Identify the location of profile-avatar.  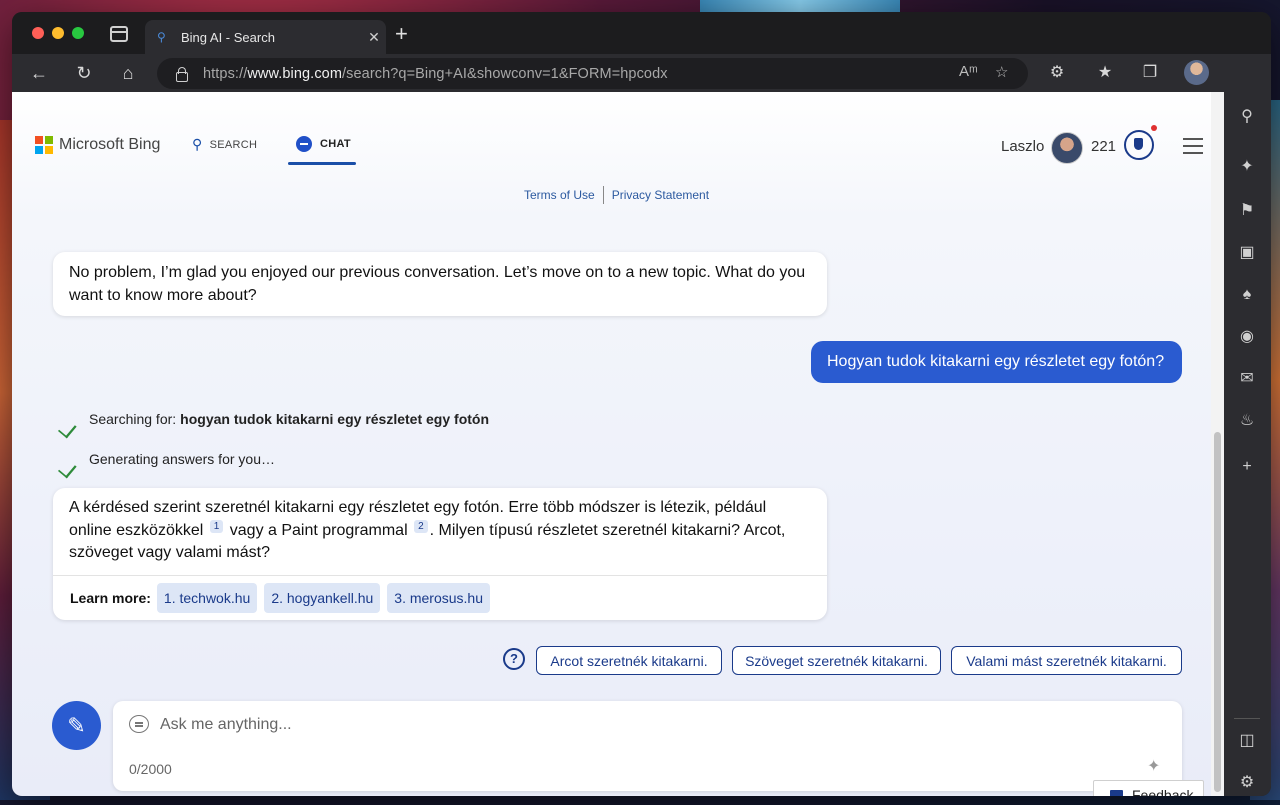
(1196, 72).